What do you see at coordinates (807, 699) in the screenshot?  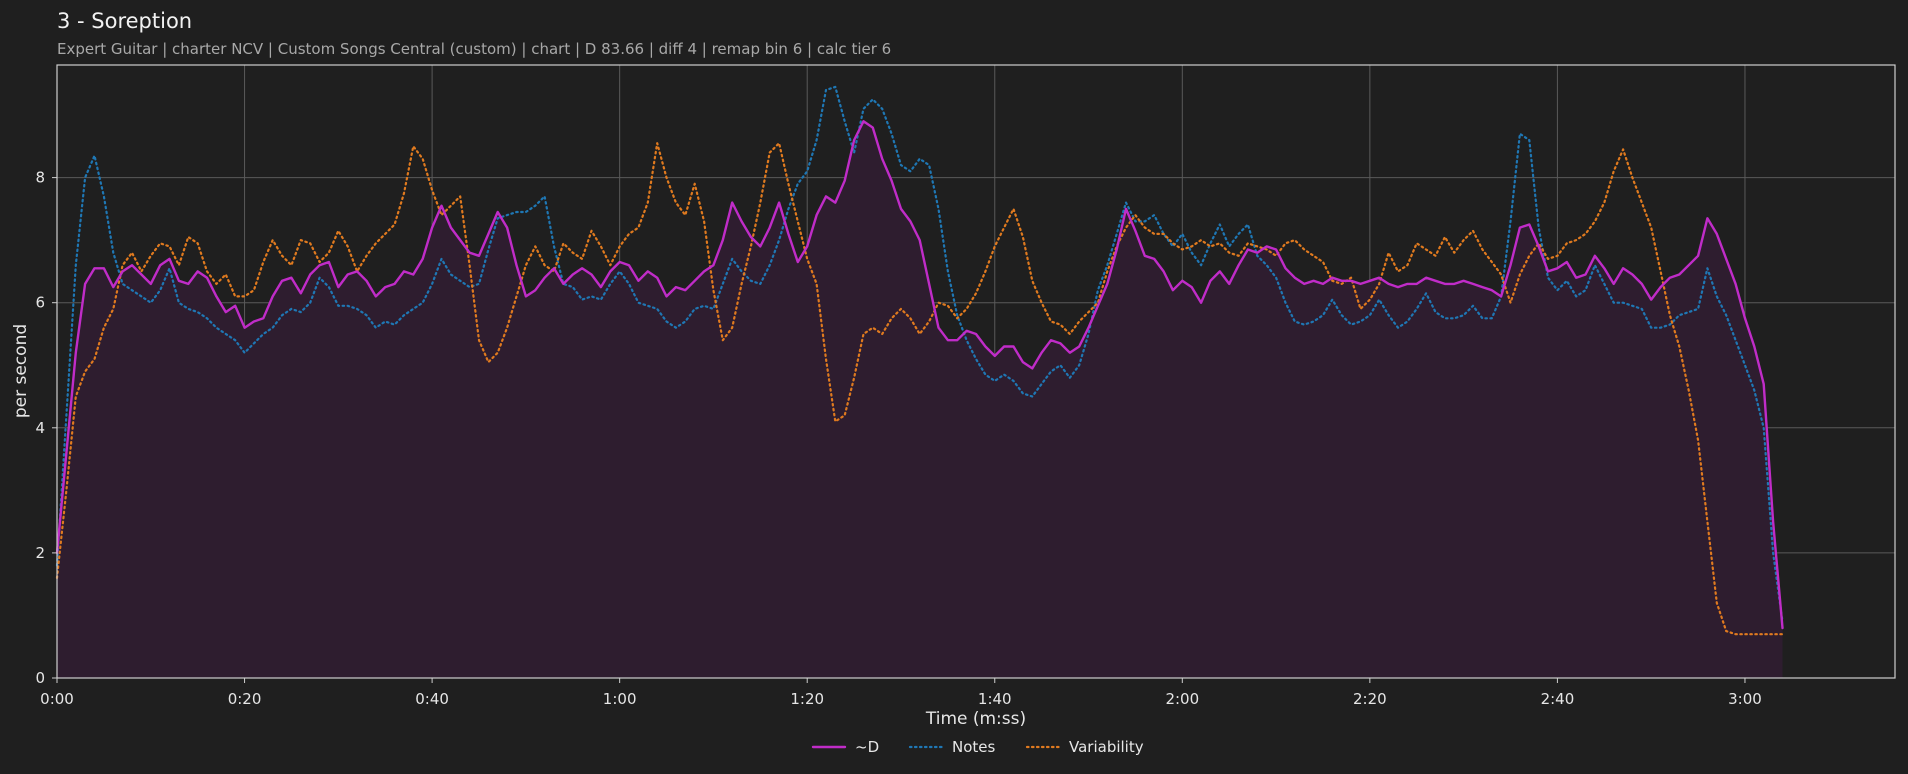 I see `x-tick-label: 1:20` at bounding box center [807, 699].